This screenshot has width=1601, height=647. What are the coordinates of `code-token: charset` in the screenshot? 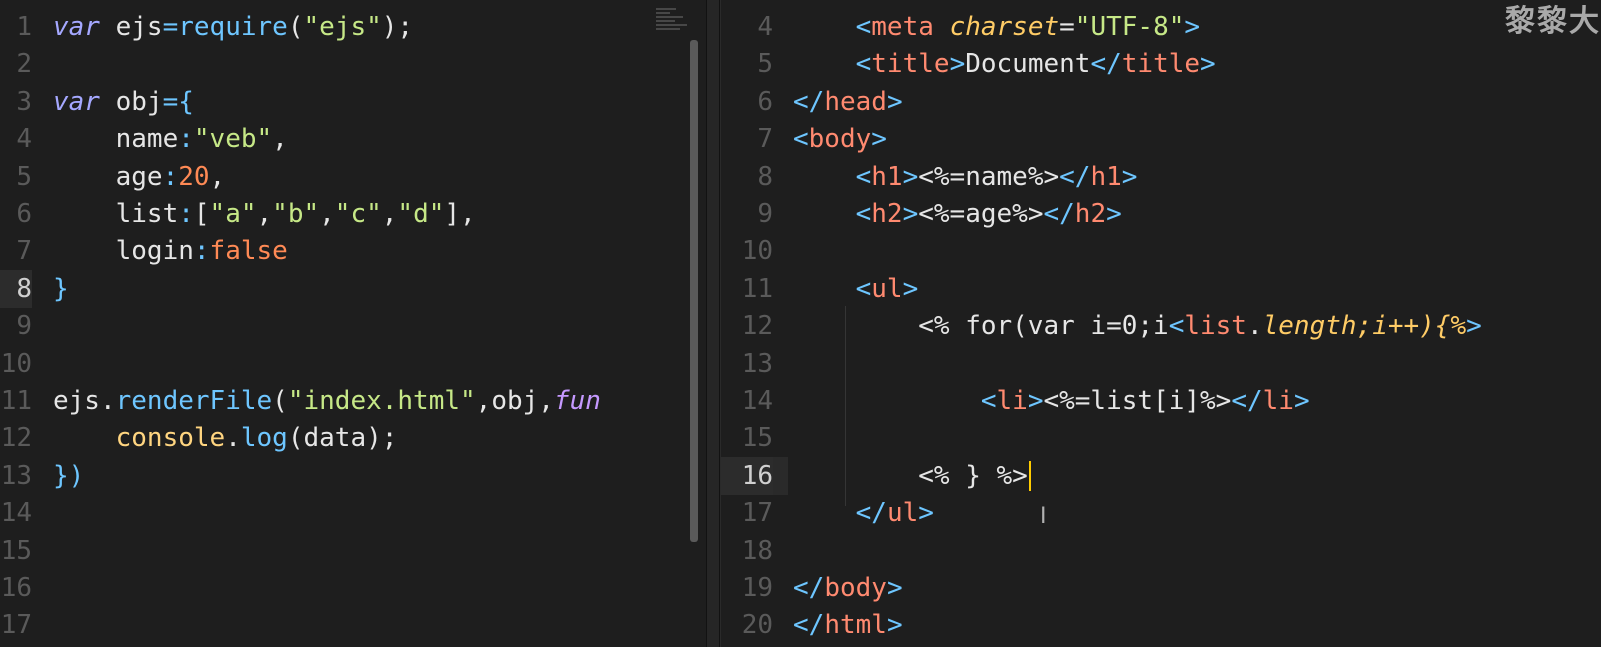 It's located at (1004, 27).